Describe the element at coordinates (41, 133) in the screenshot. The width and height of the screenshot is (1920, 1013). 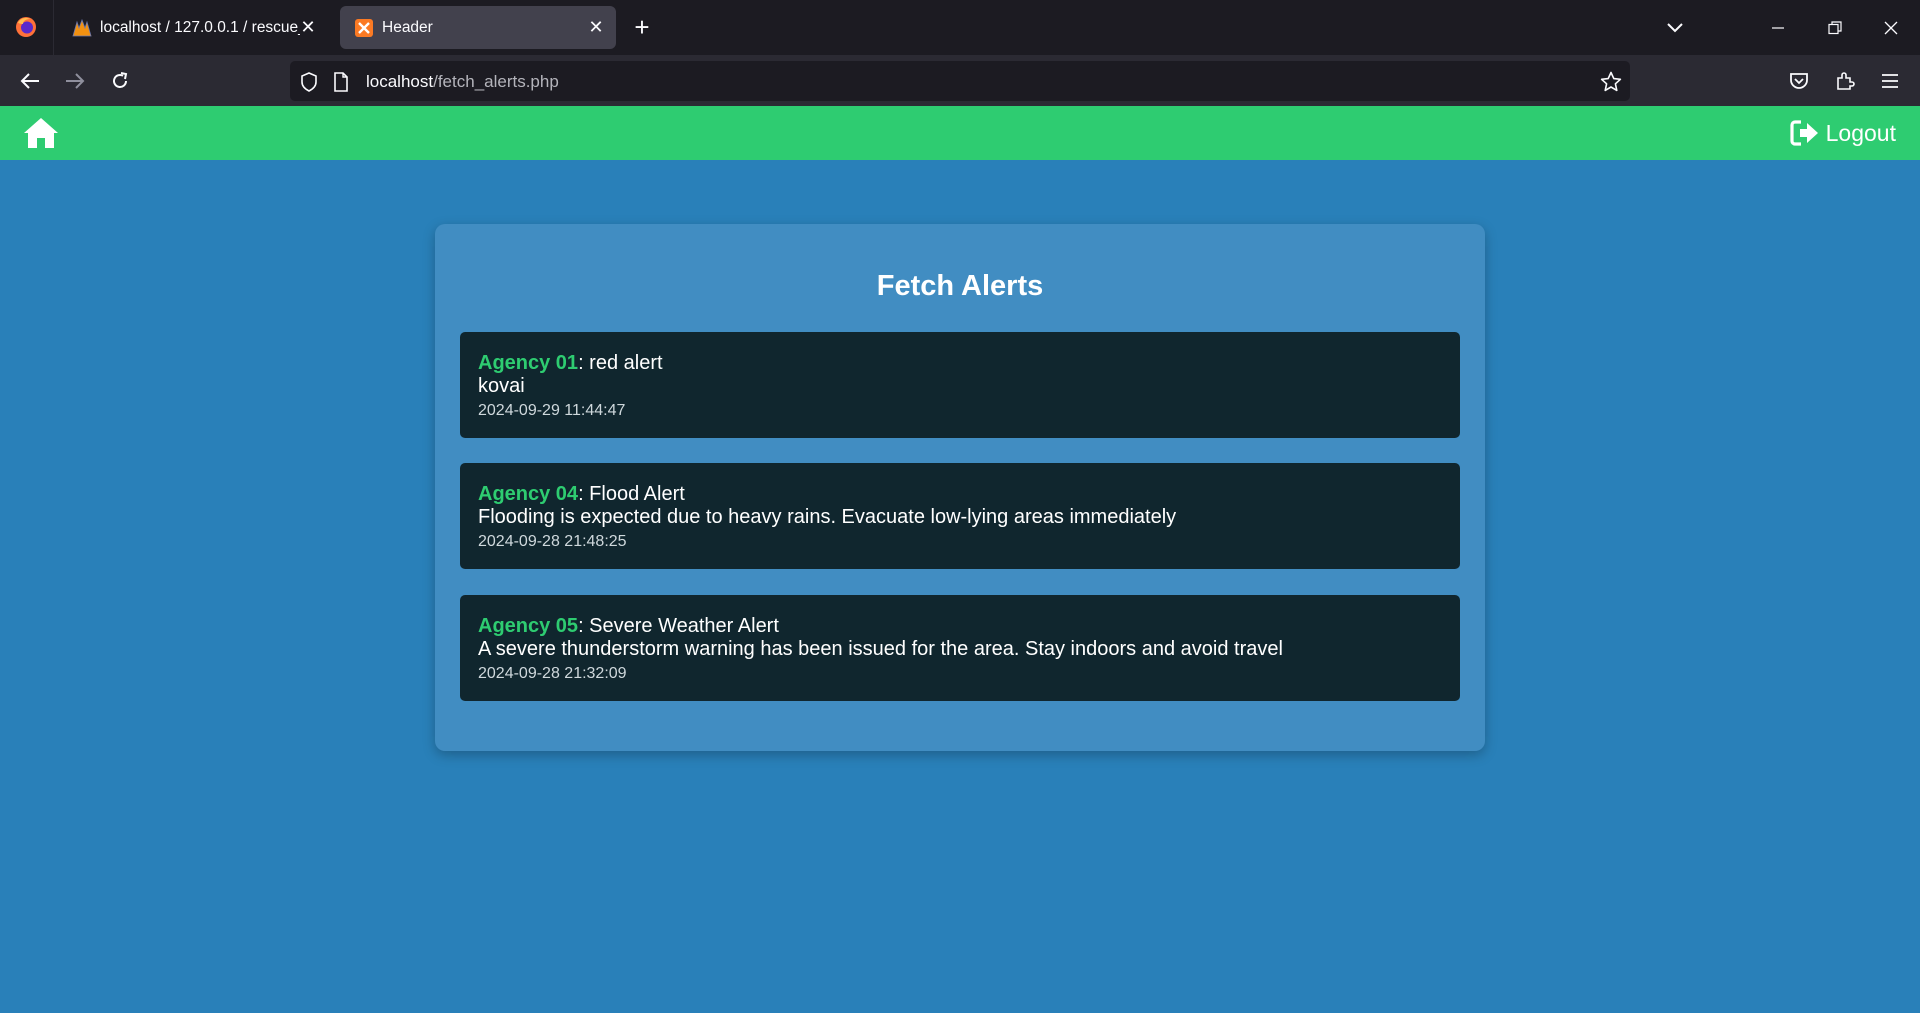
I see `home-icon` at that location.